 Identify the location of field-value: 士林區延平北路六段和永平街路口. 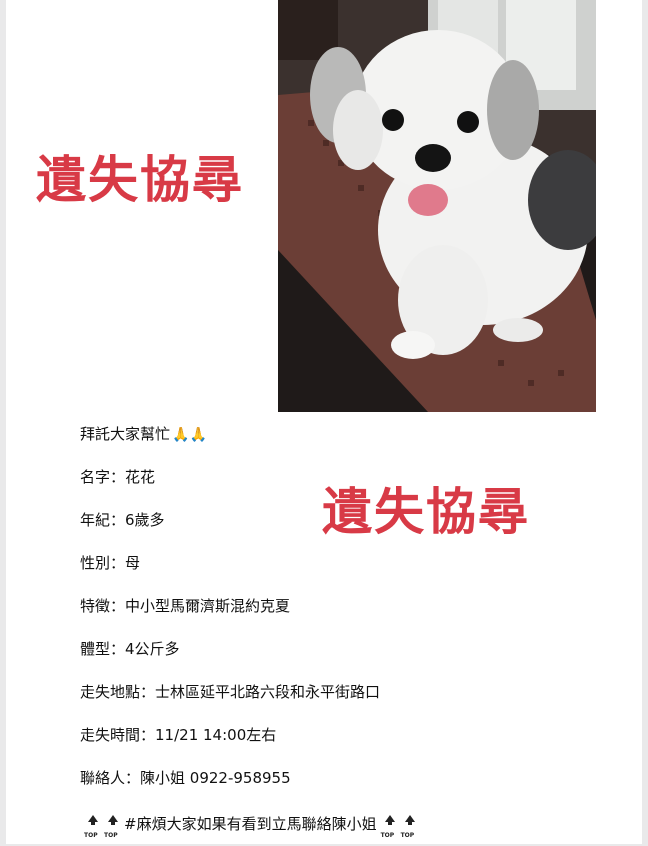
(268, 692).